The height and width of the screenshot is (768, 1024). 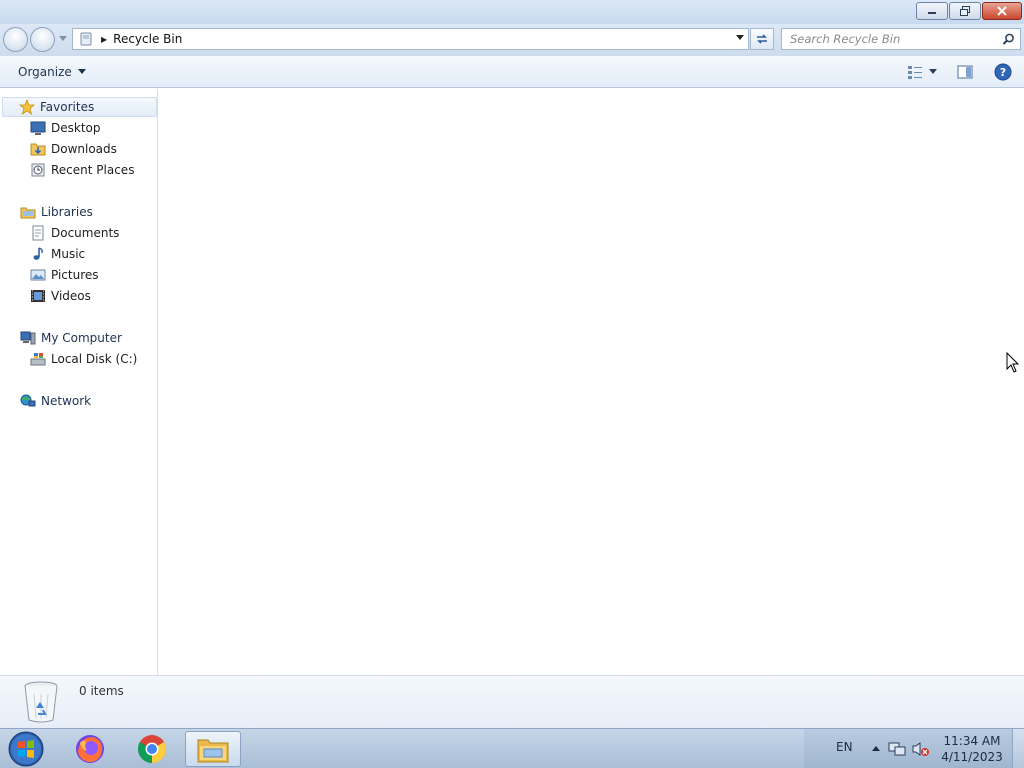 I want to click on chevron-down-icon, so click(x=81, y=71).